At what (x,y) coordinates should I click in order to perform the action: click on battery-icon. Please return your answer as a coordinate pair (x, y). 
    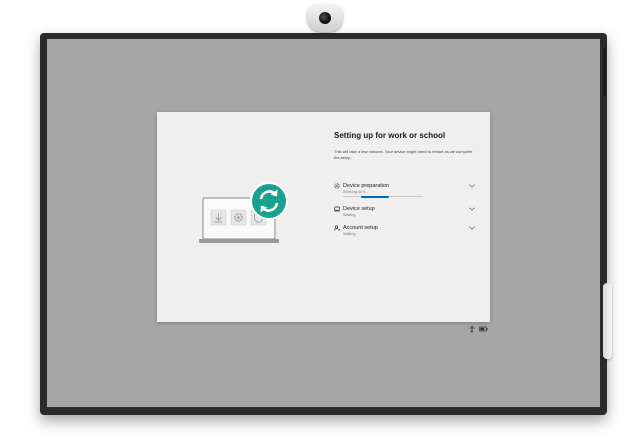
    Looking at the image, I should click on (483, 329).